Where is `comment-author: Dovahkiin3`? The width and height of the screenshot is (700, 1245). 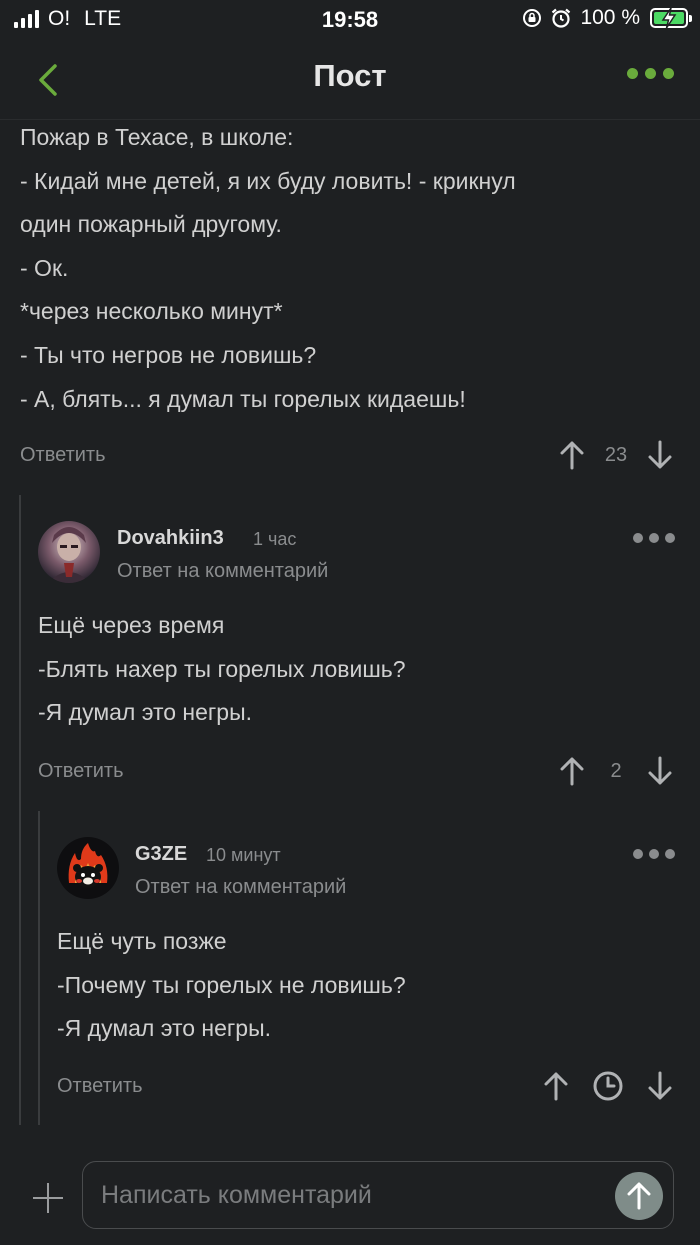 comment-author: Dovahkiin3 is located at coordinates (170, 538).